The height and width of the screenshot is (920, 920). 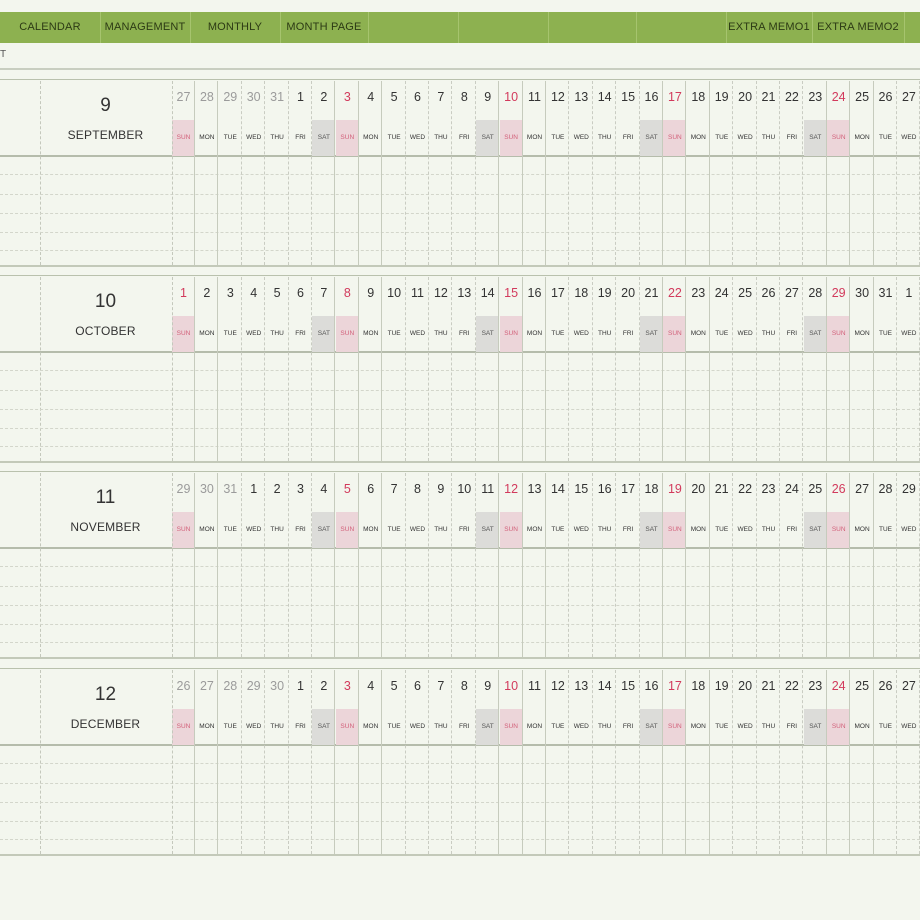 What do you see at coordinates (908, 173) in the screenshot?
I see `day-column: 27 WED` at bounding box center [908, 173].